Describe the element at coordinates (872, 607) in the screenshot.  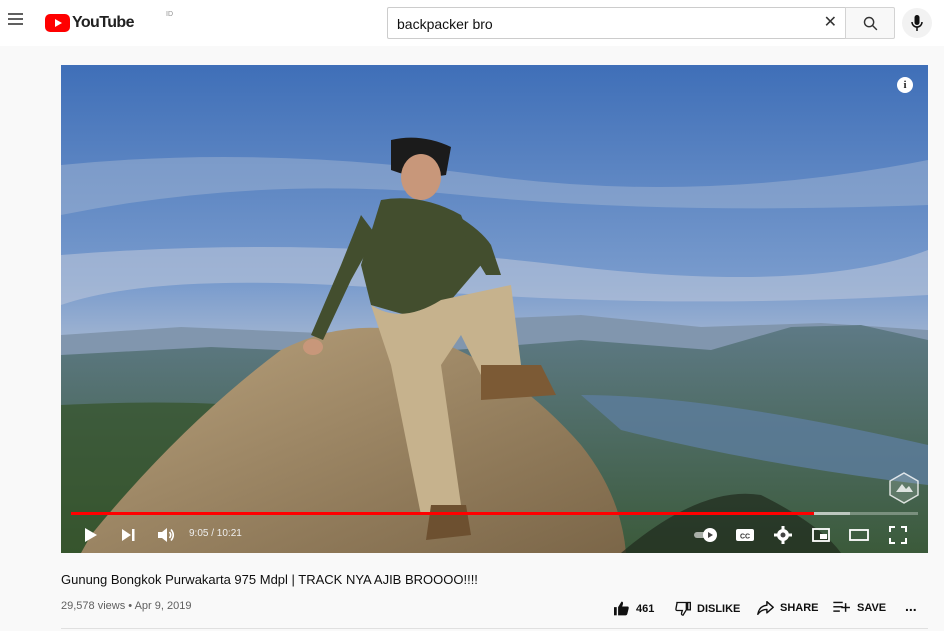
I see `save-label: SAVE` at that location.